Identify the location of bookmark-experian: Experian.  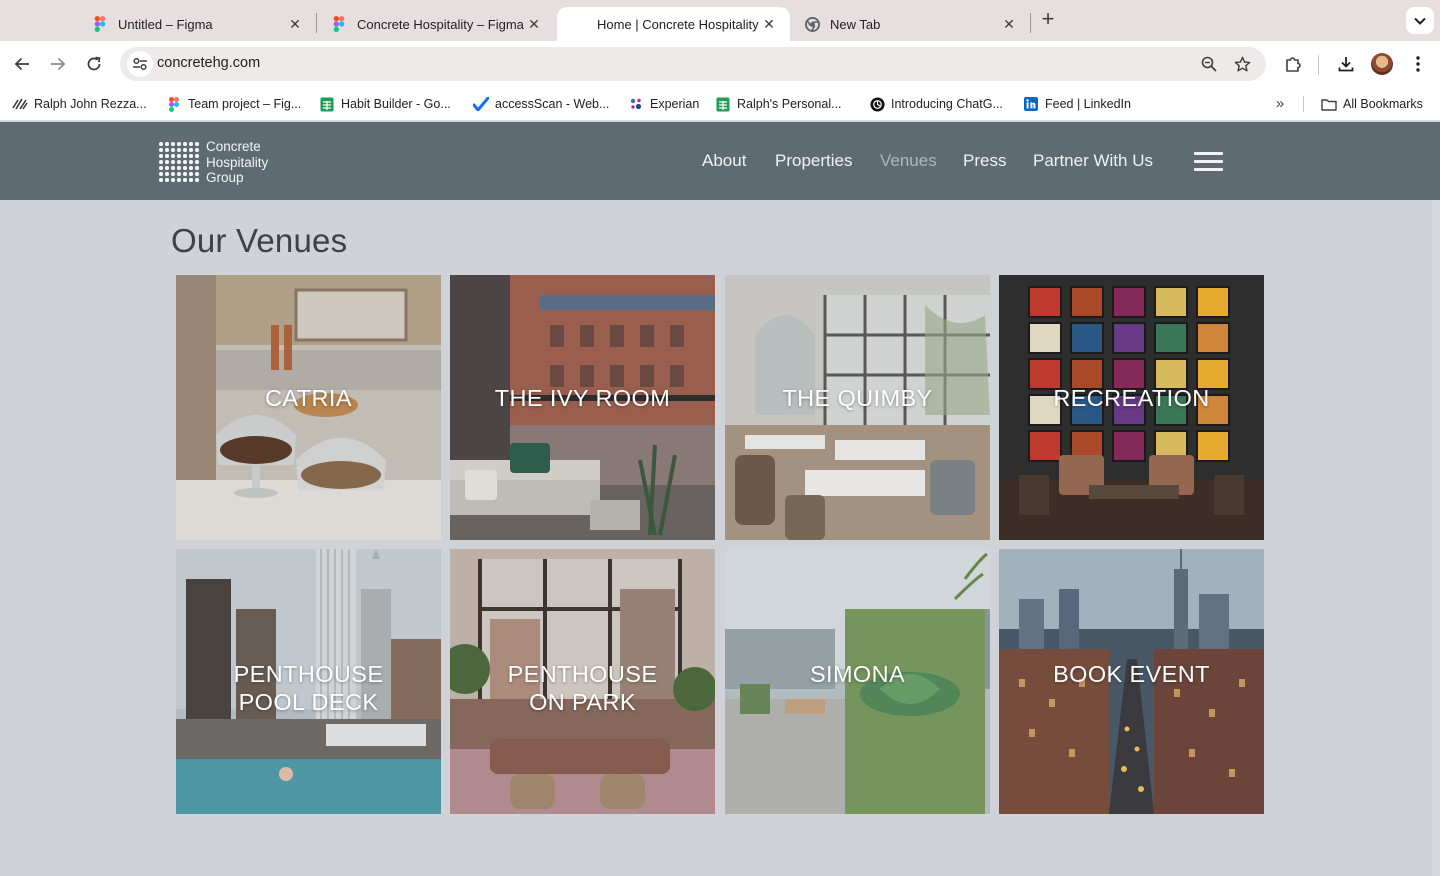
(663, 104).